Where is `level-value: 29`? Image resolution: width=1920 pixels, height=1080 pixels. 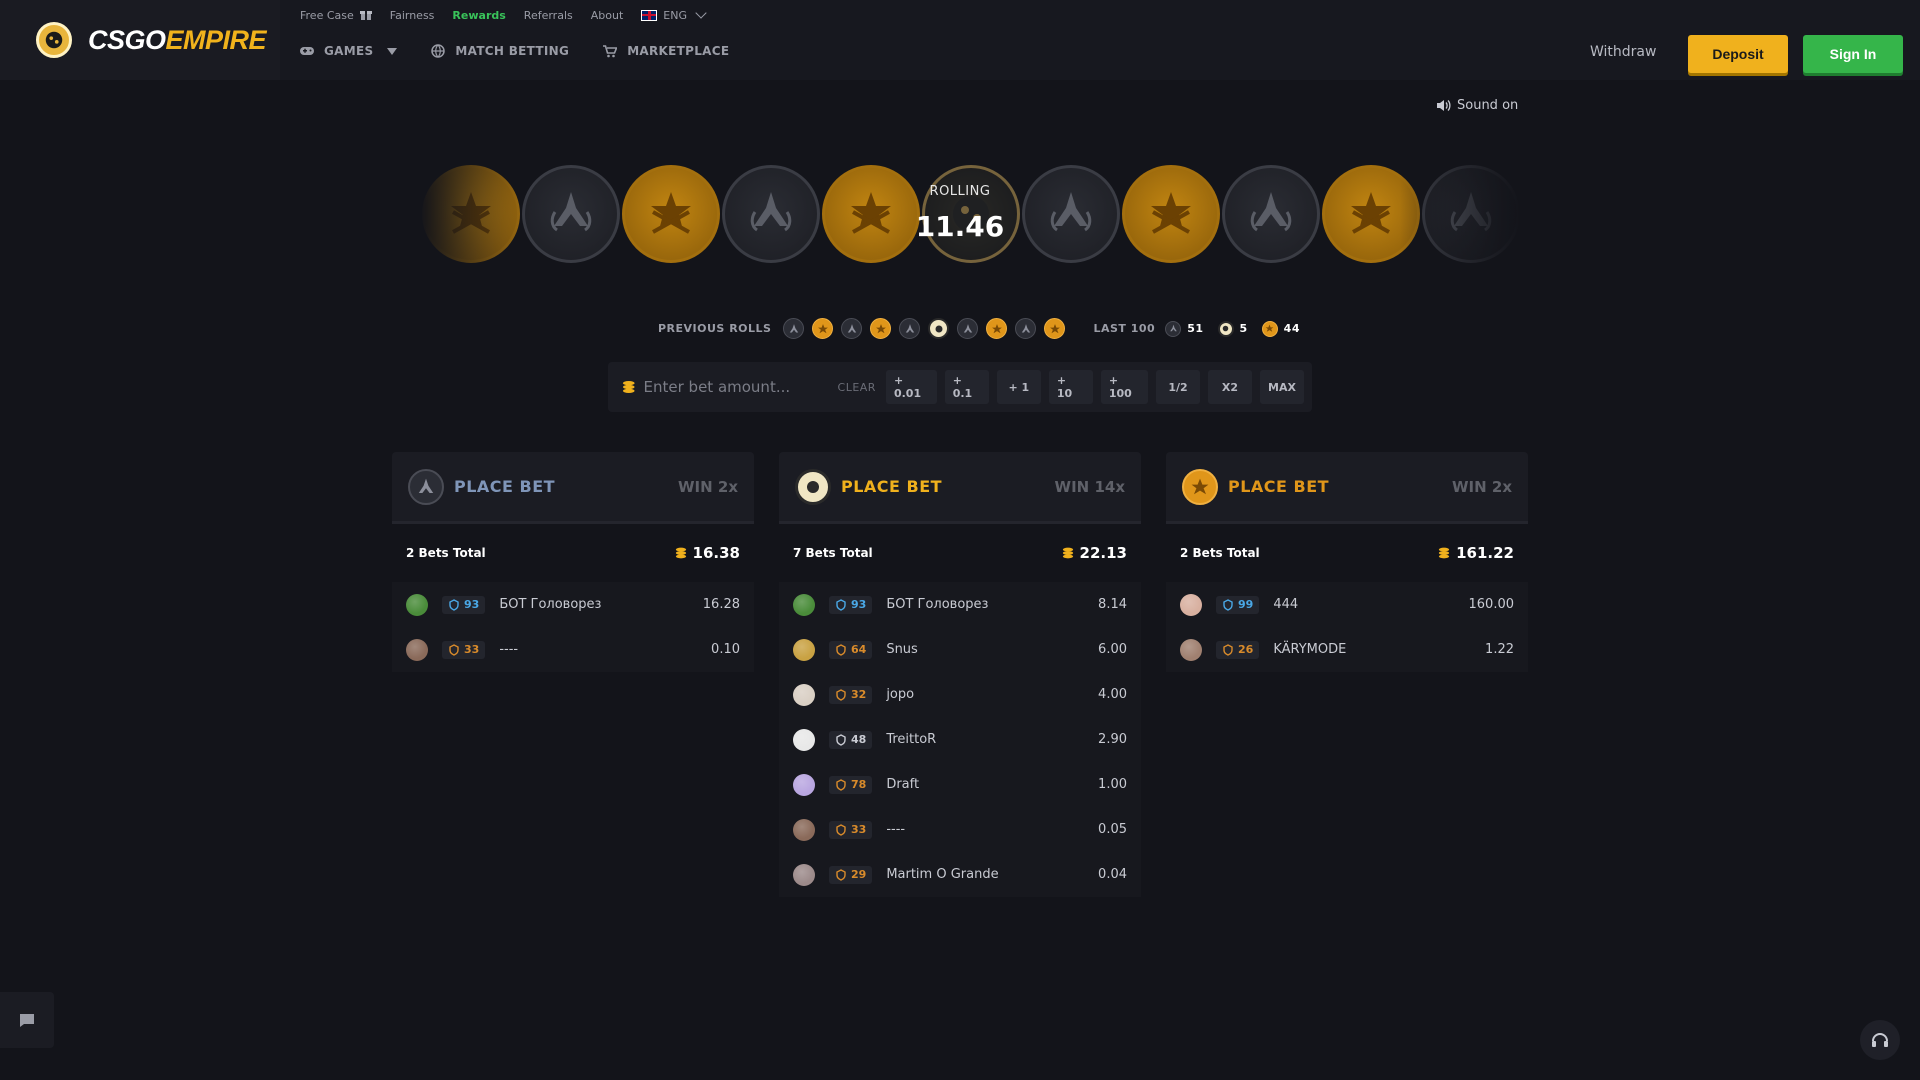 level-value: 29 is located at coordinates (859, 874).